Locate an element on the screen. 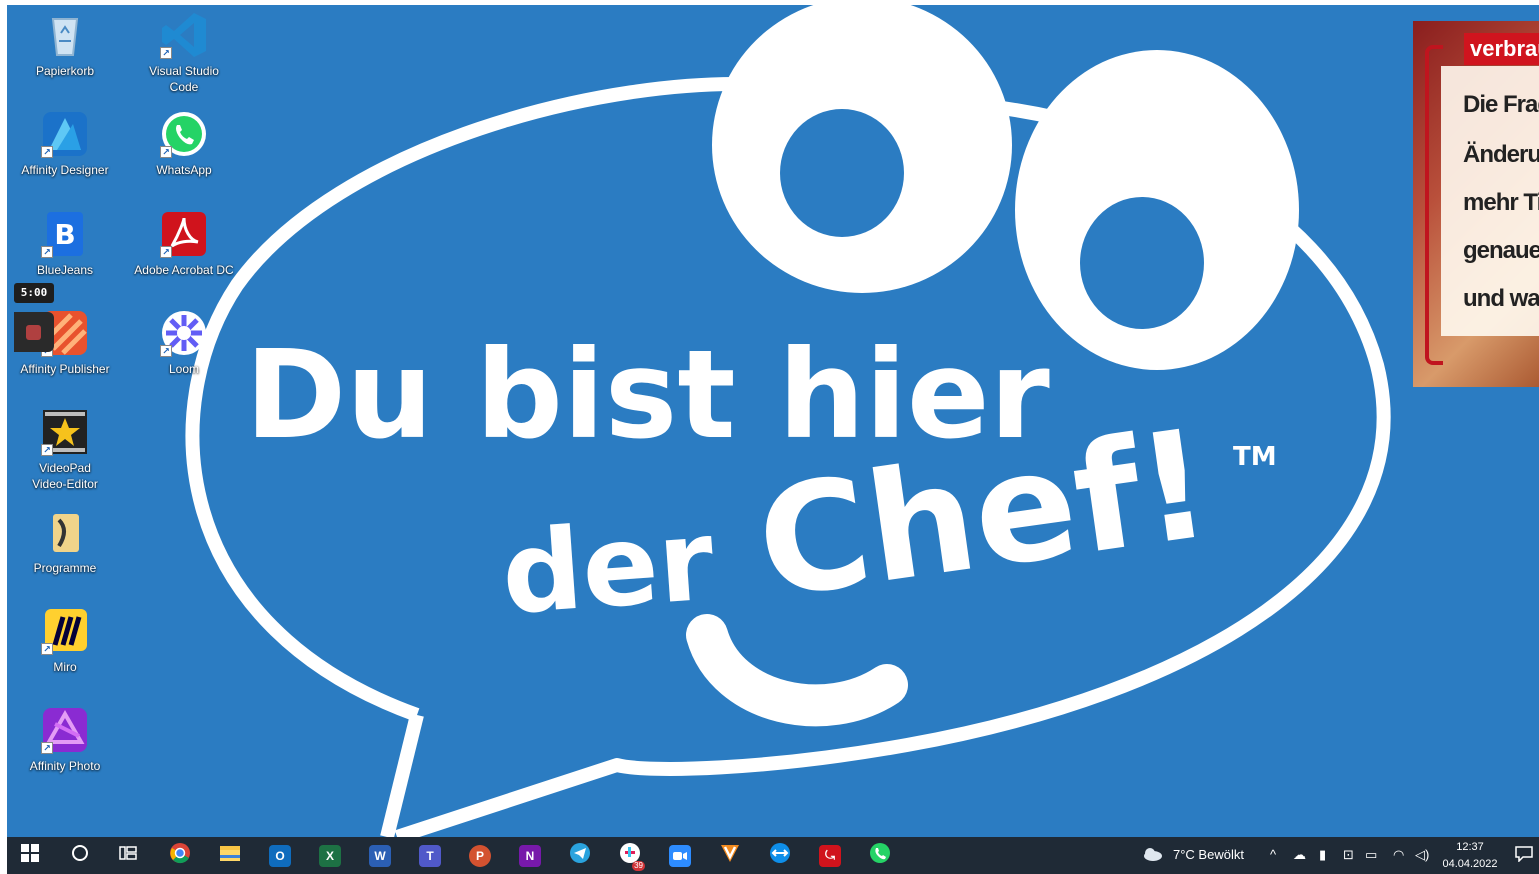 The height and width of the screenshot is (874, 1539). desktop-icon-label: Miro is located at coordinates (65, 667).